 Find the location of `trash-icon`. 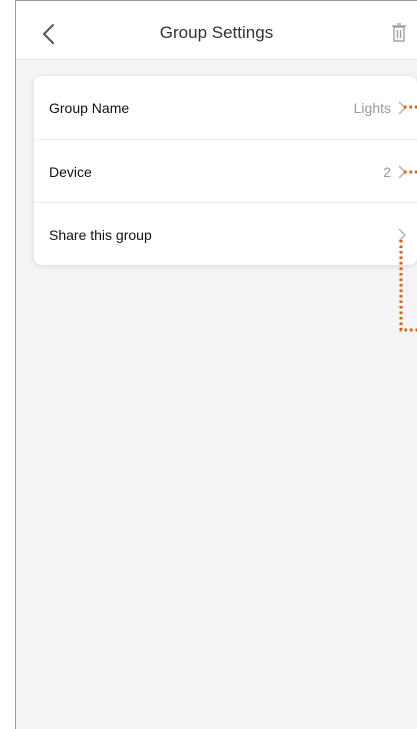

trash-icon is located at coordinates (399, 32).